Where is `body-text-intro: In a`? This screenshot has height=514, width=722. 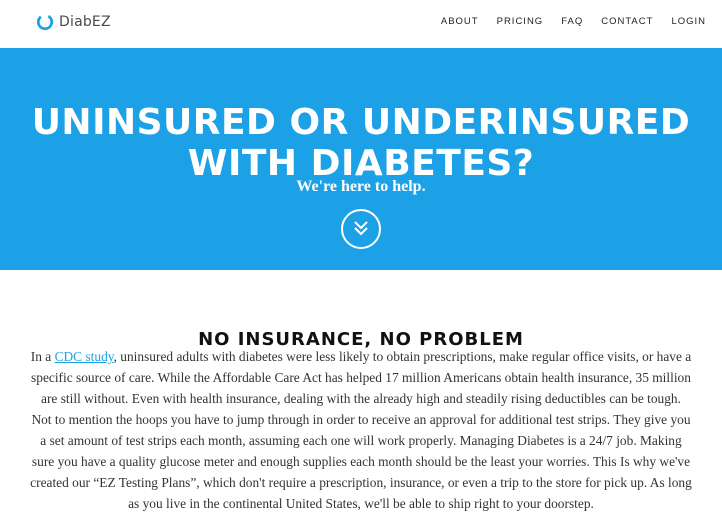
body-text-intro: In a is located at coordinates (42, 356).